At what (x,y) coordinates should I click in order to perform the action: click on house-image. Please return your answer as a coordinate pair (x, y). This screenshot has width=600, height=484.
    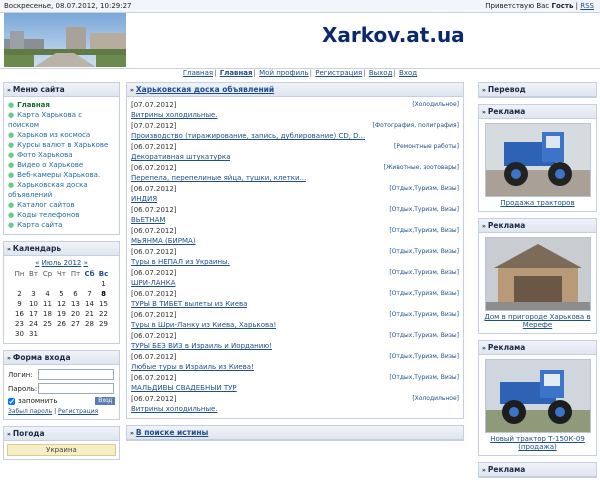
    Looking at the image, I should click on (537, 274).